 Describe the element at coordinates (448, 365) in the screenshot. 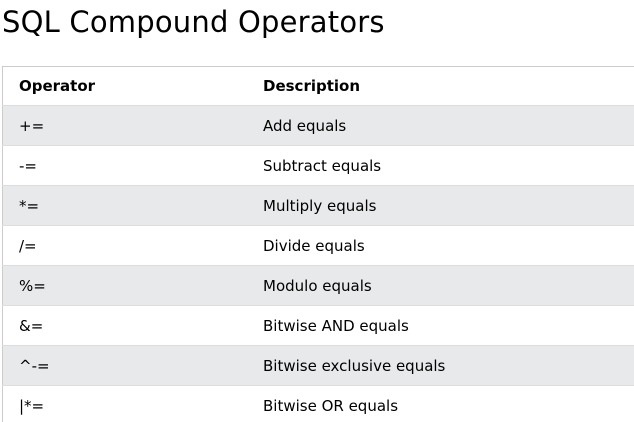

I see `description-cell: Bitwise exclusive equals` at that location.